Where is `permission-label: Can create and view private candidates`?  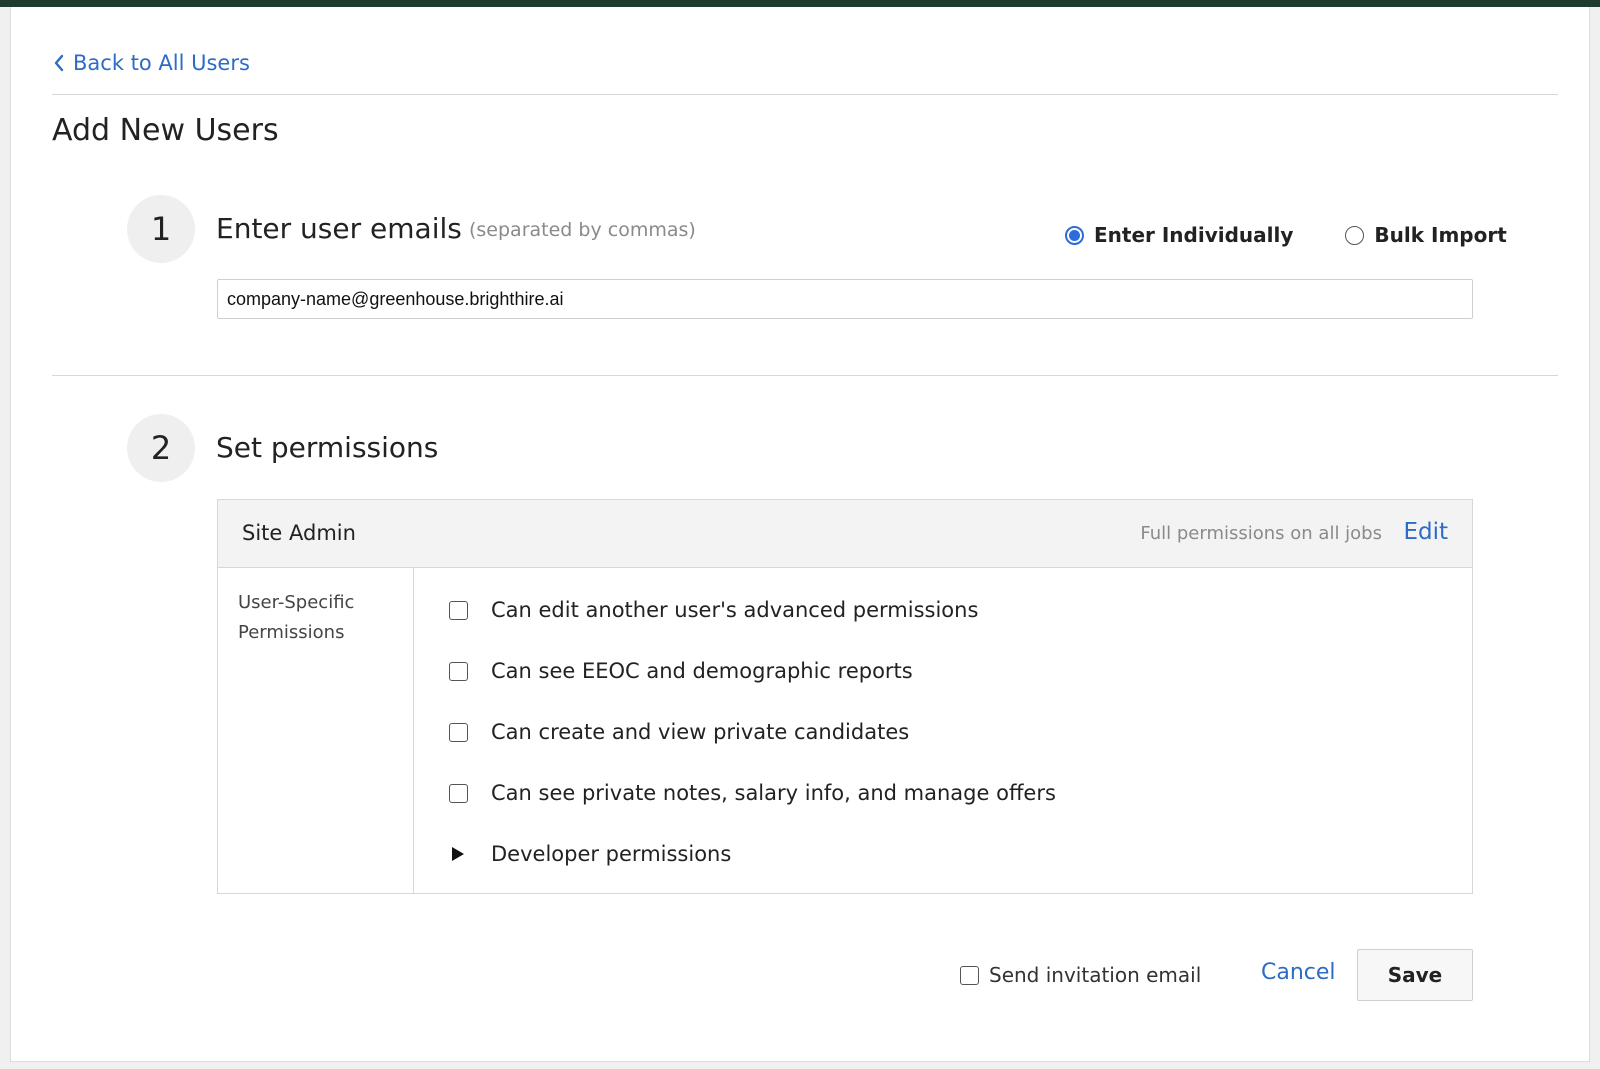
permission-label: Can create and view private candidates is located at coordinates (700, 732).